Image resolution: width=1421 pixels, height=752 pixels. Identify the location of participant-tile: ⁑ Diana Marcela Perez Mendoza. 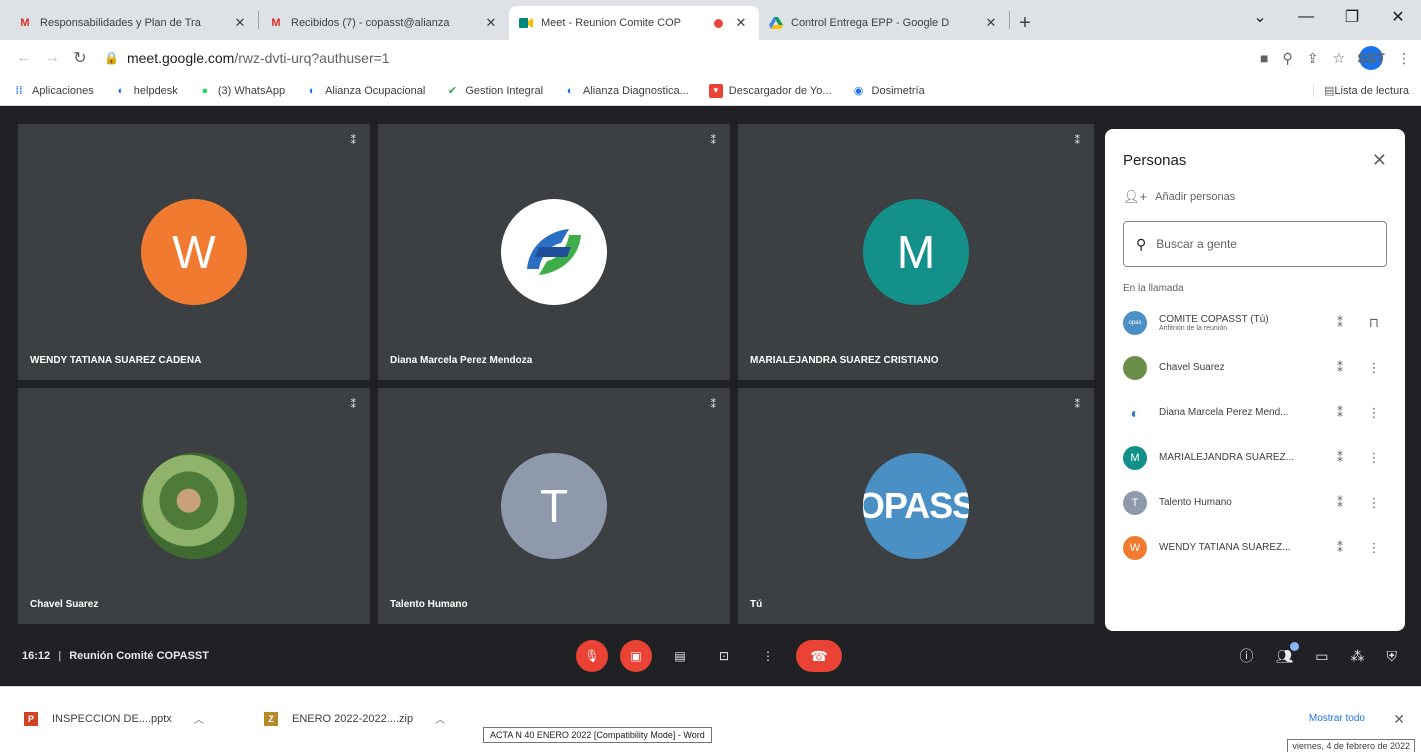
(554, 252).